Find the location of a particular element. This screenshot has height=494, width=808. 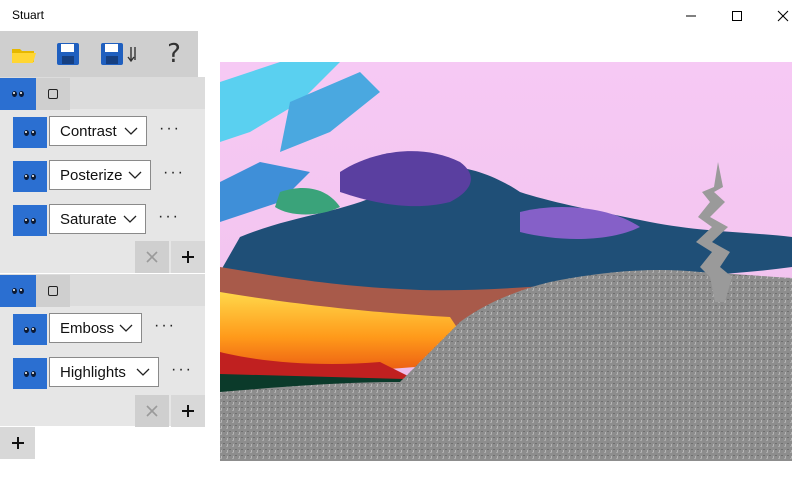

effect-label: Saturate is located at coordinates (88, 219).